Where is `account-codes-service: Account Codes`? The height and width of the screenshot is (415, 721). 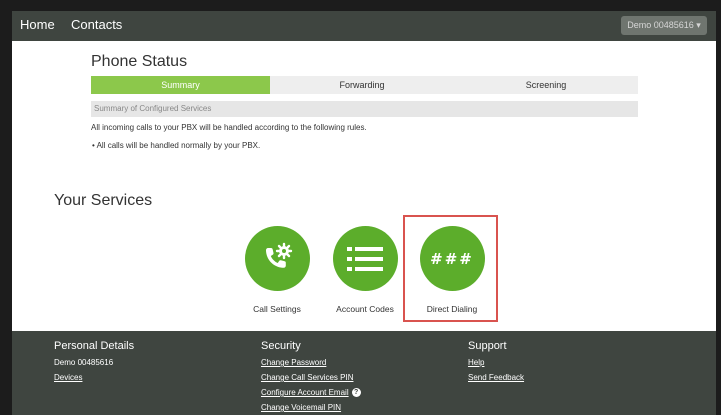 account-codes-service: Account Codes is located at coordinates (365, 270).